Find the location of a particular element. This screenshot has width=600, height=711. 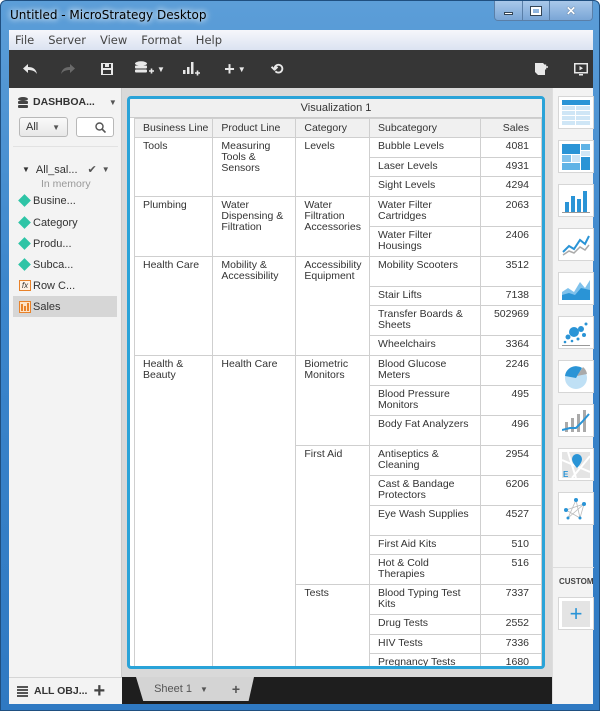

subcategory-cell: Blood Glucose Meters is located at coordinates (425, 370).